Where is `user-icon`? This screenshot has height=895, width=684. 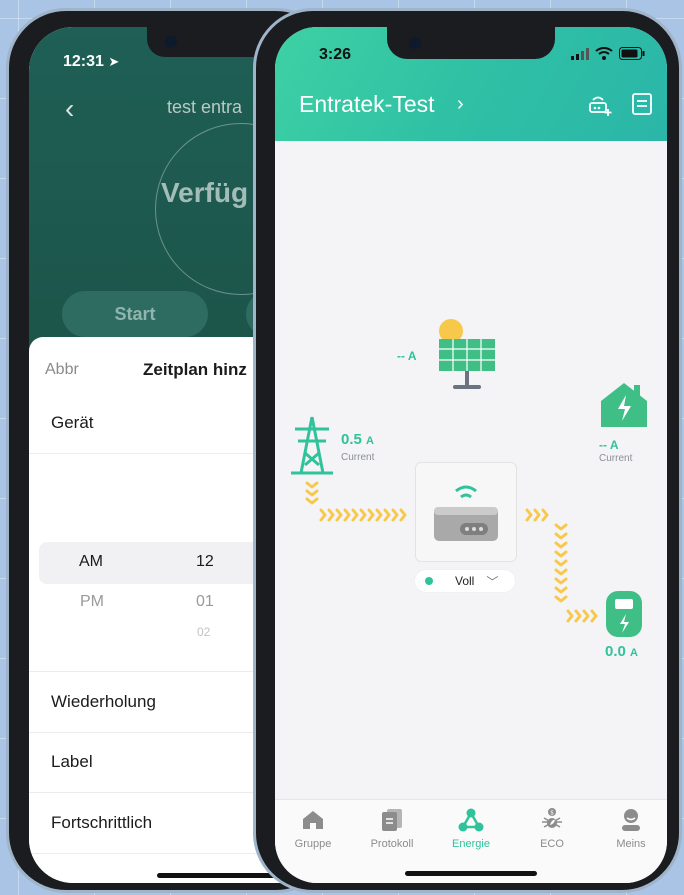
user-icon is located at coordinates (631, 820).